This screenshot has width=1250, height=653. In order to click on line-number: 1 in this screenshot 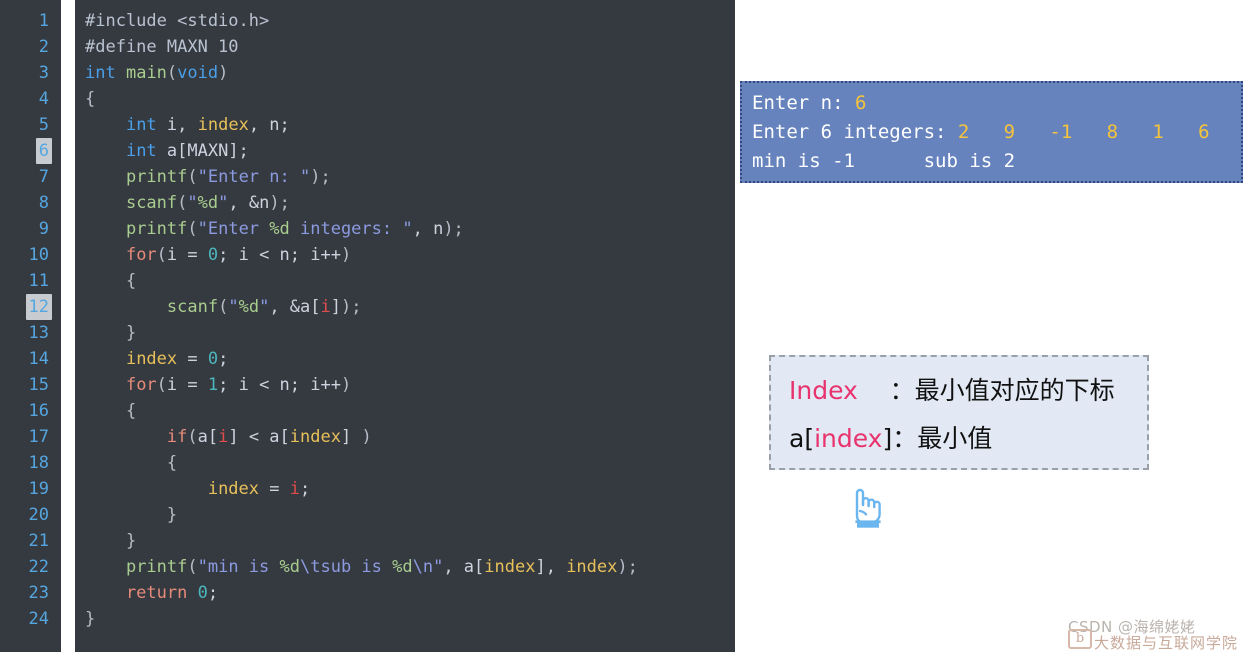, I will do `click(30, 21)`.